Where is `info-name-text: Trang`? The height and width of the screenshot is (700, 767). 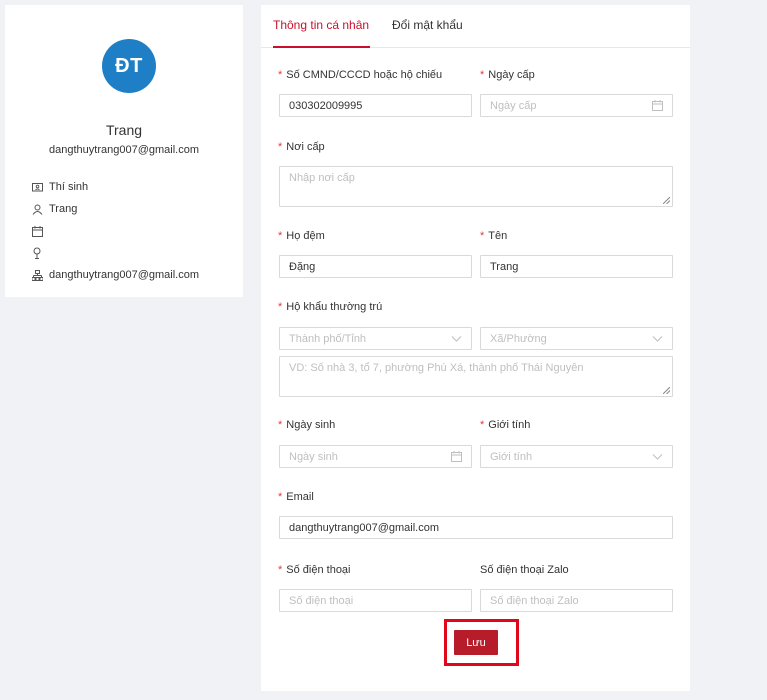
info-name-text: Trang is located at coordinates (63, 209).